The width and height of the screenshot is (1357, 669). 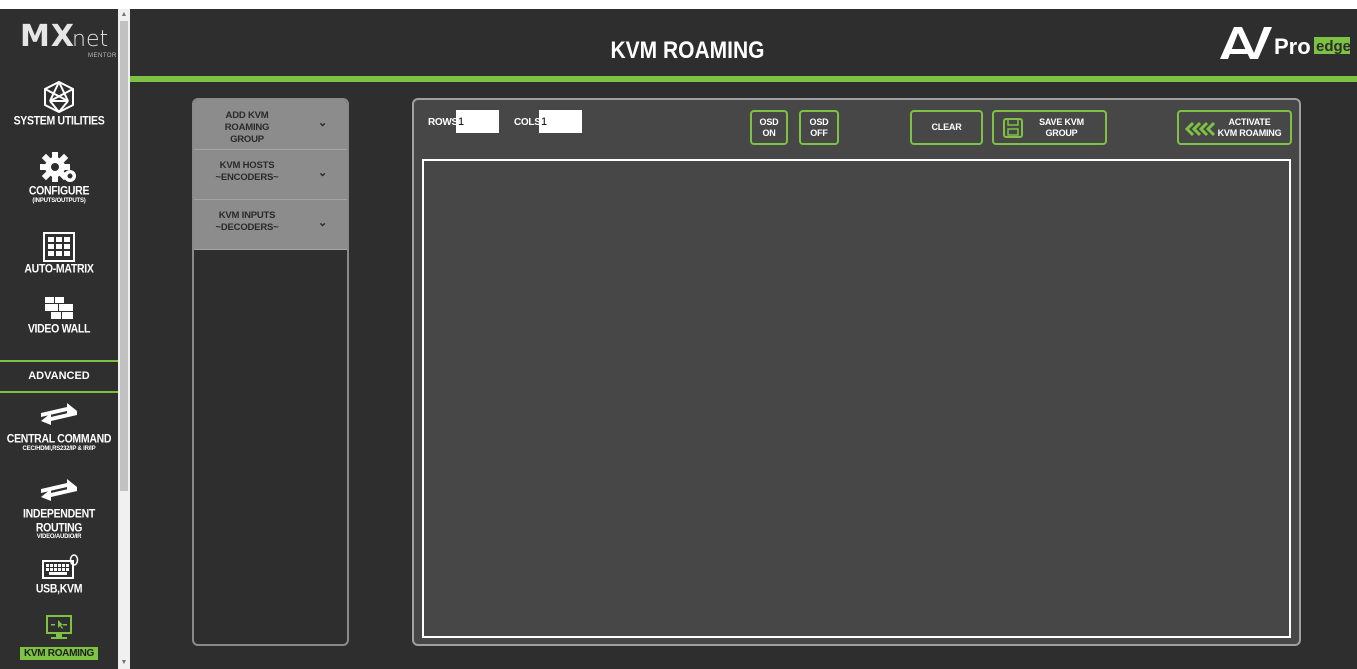 I want to click on osd-off-line1: OSD, so click(x=819, y=121).